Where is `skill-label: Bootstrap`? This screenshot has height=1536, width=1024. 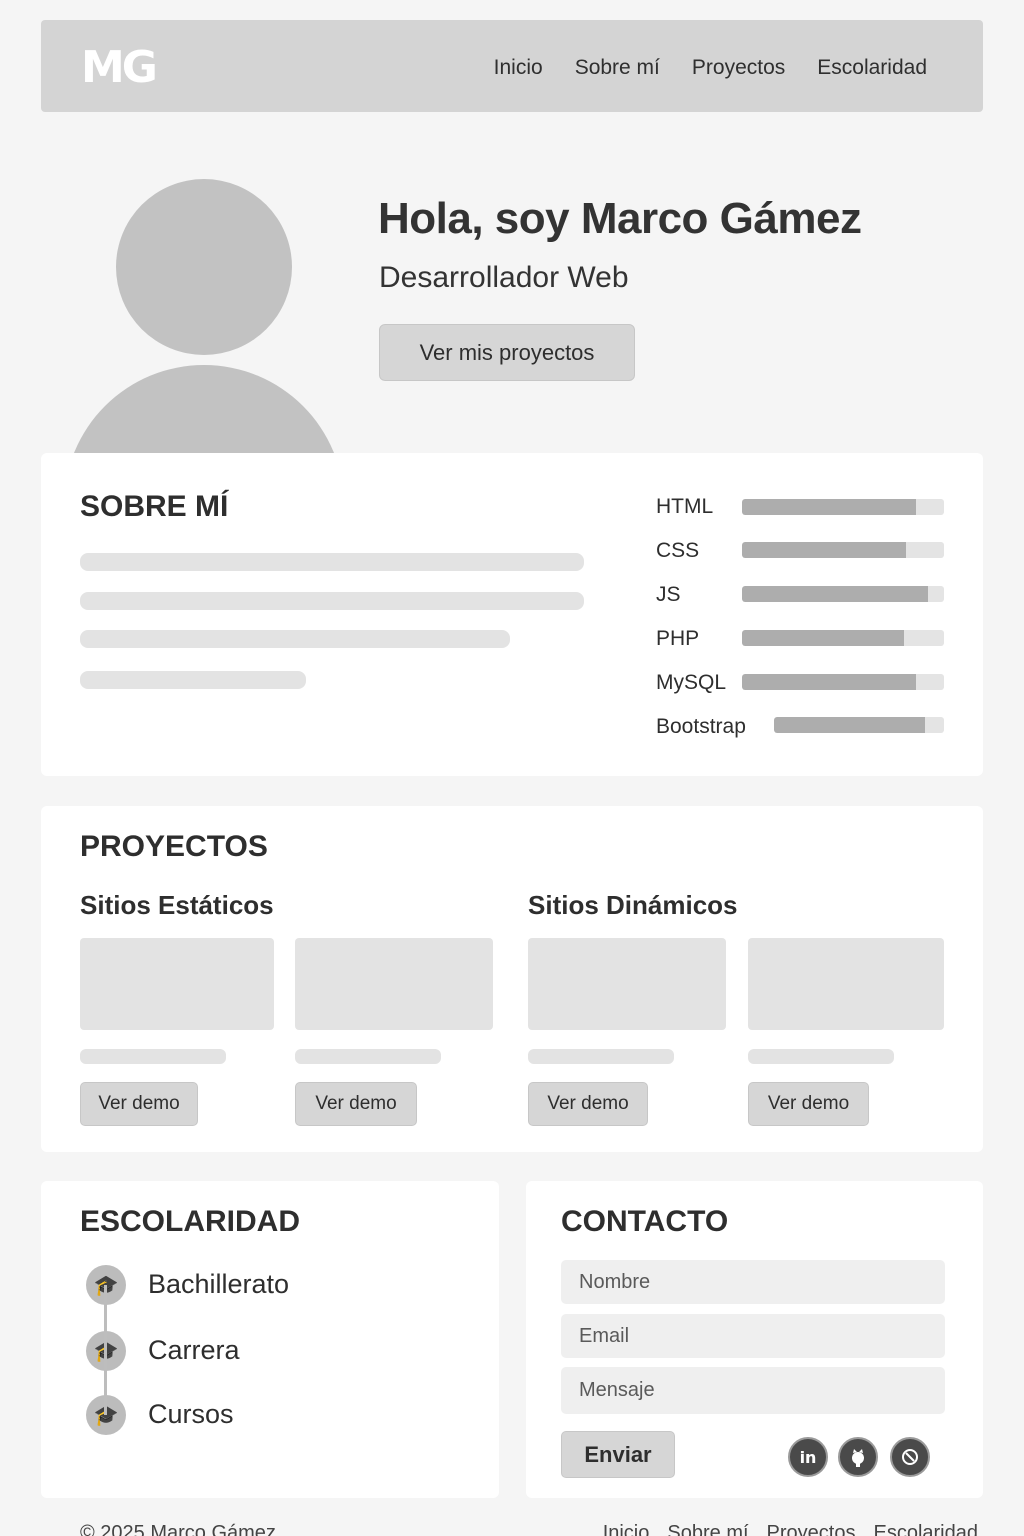 skill-label: Bootstrap is located at coordinates (701, 726).